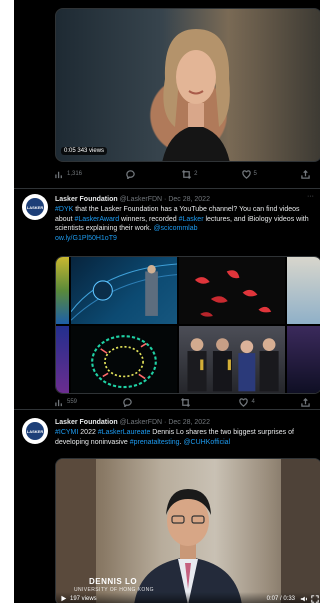 This screenshot has width=320, height=603. What do you see at coordinates (96, 219) in the screenshot?
I see `hashtag-link: #LaskerAward` at bounding box center [96, 219].